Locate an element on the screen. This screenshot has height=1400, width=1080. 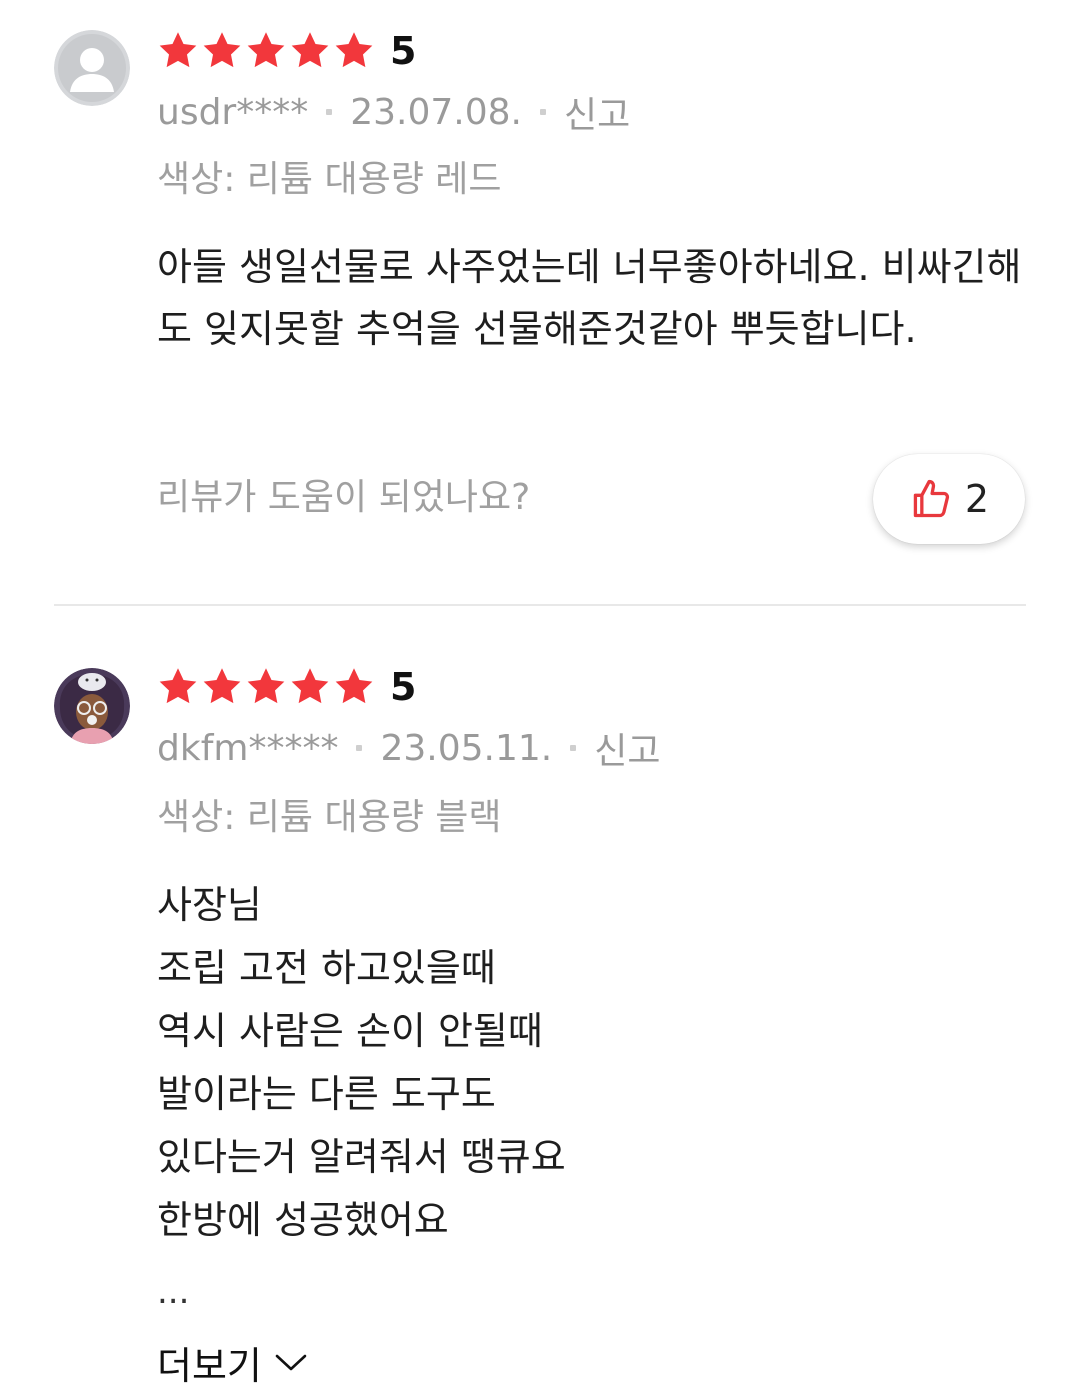
show-more-button: 더보기 is located at coordinates (232, 1362).